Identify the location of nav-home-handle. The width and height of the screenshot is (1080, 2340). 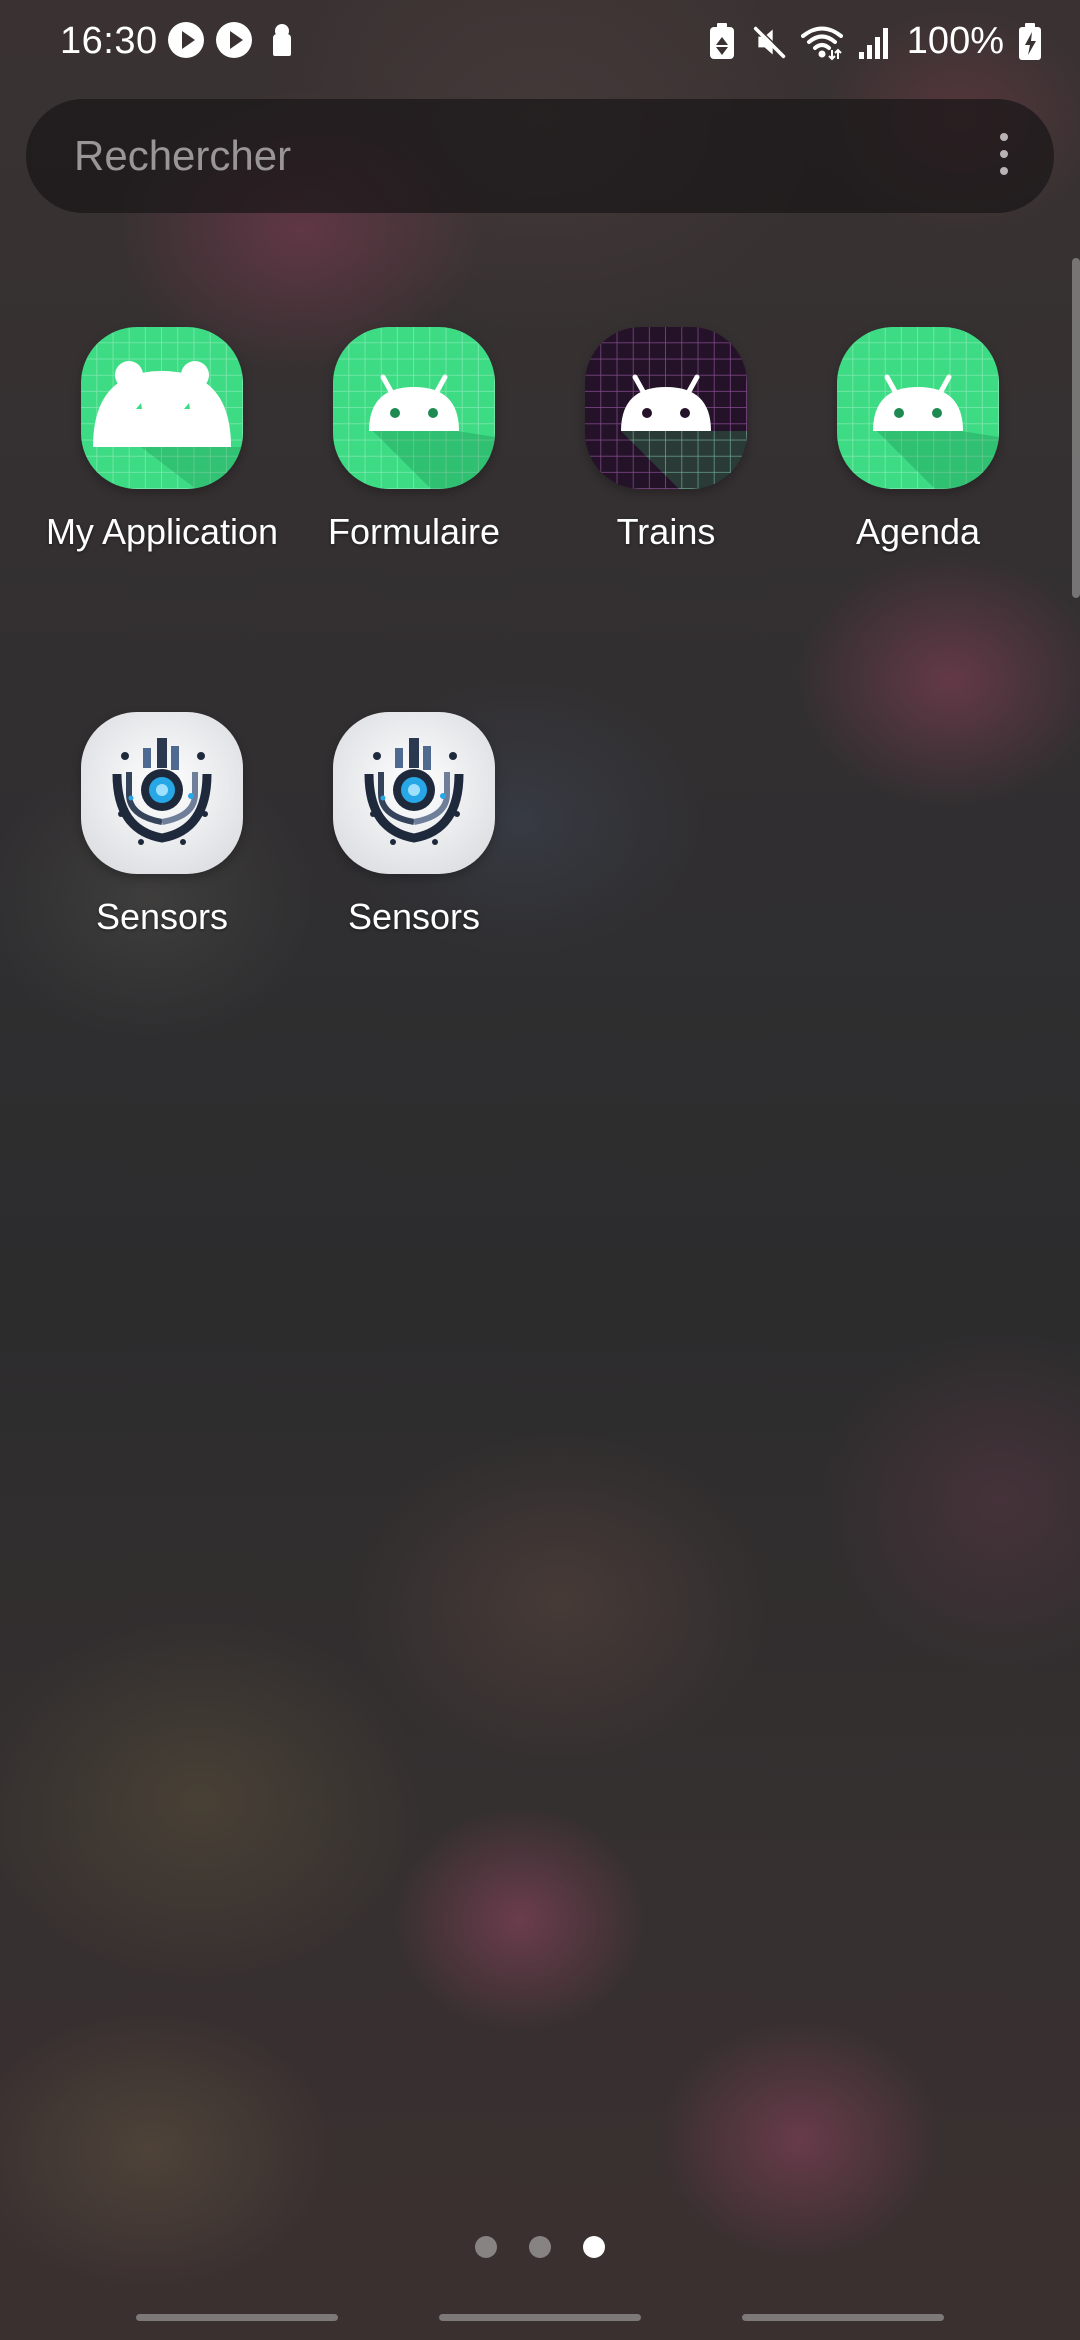
(540, 2317).